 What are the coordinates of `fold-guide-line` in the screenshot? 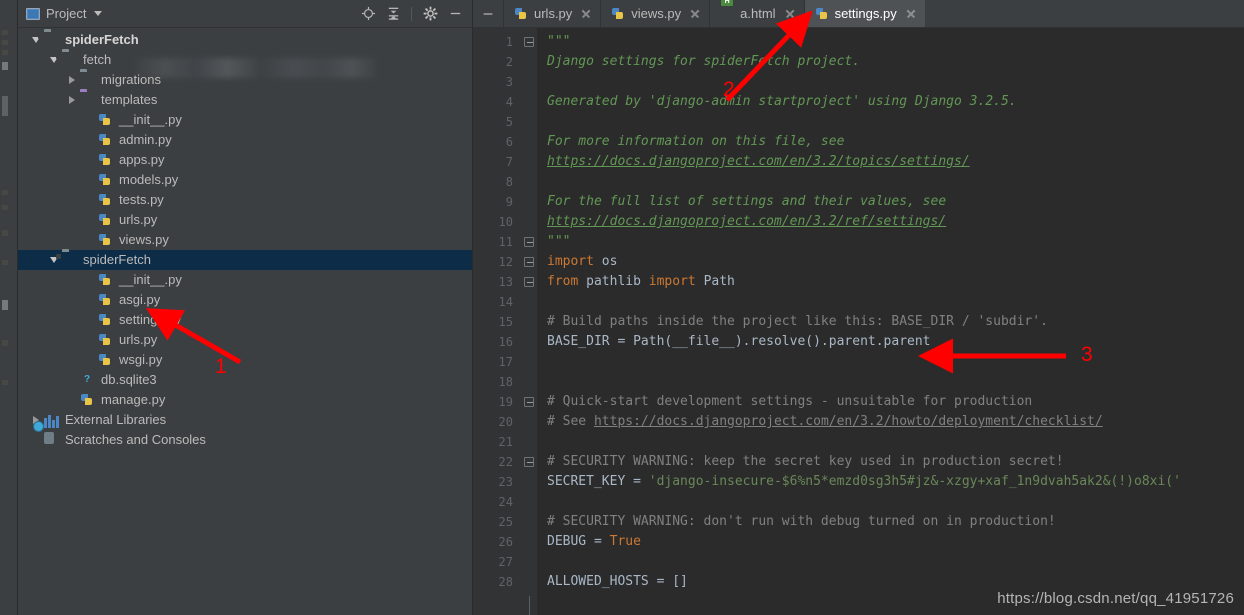 It's located at (529, 605).